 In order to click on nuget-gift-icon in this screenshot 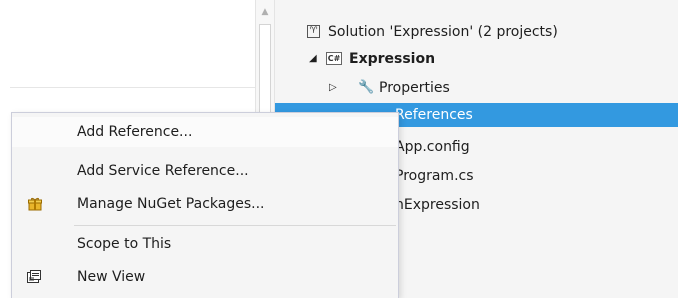, I will do `click(35, 204)`.